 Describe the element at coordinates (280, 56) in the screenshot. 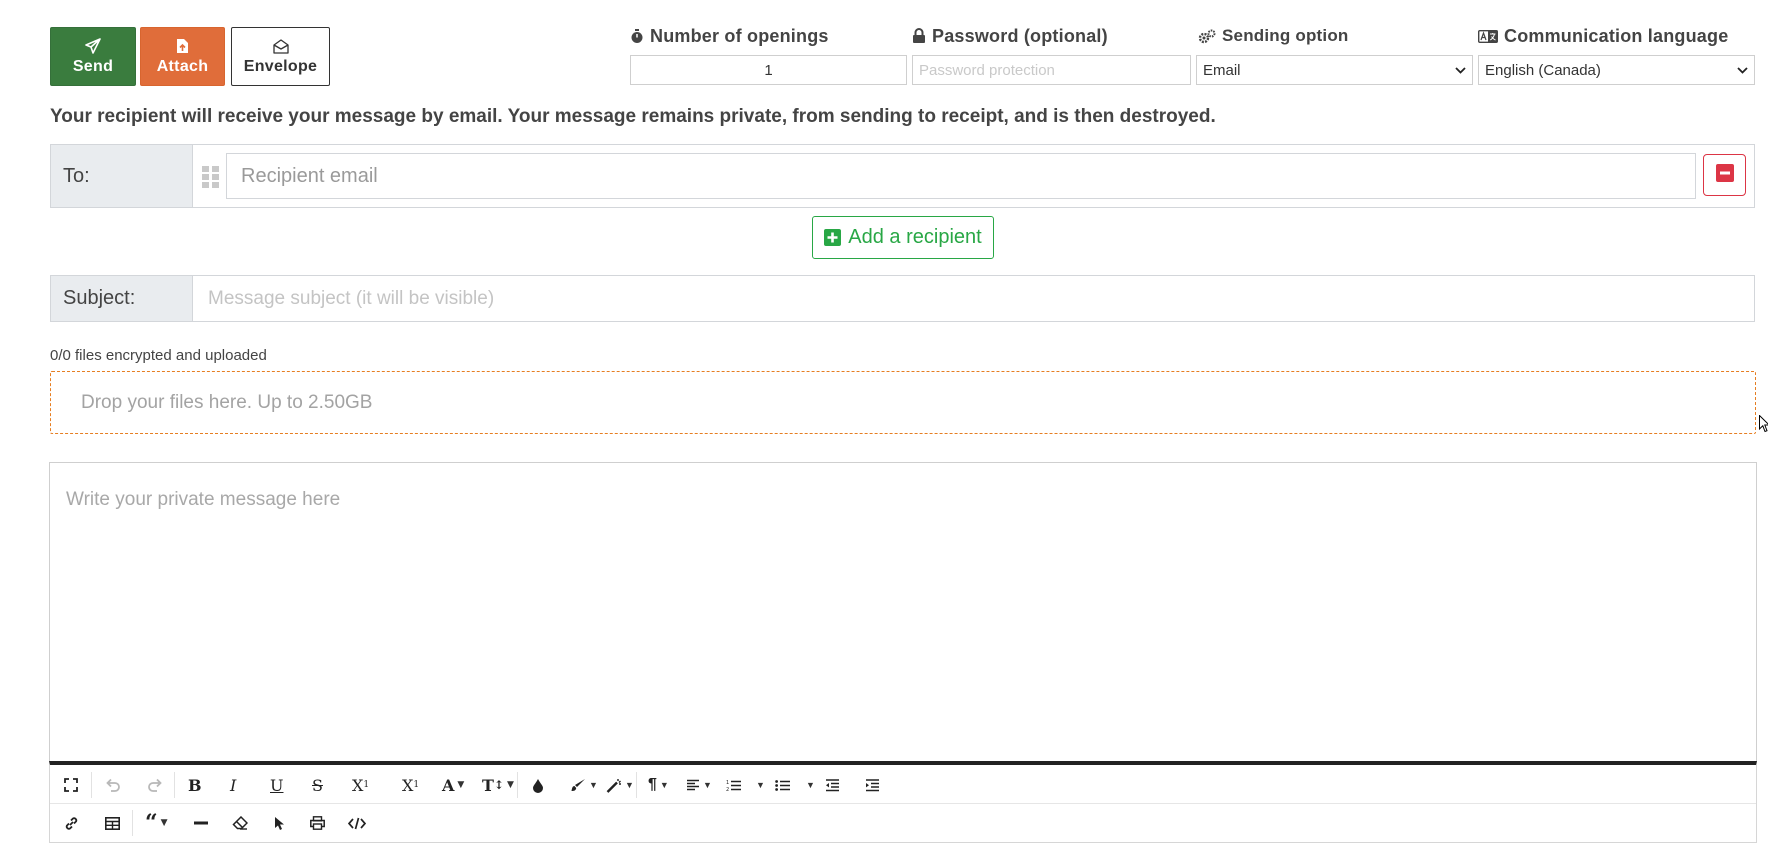

I see `envelope-button: Envelope` at that location.